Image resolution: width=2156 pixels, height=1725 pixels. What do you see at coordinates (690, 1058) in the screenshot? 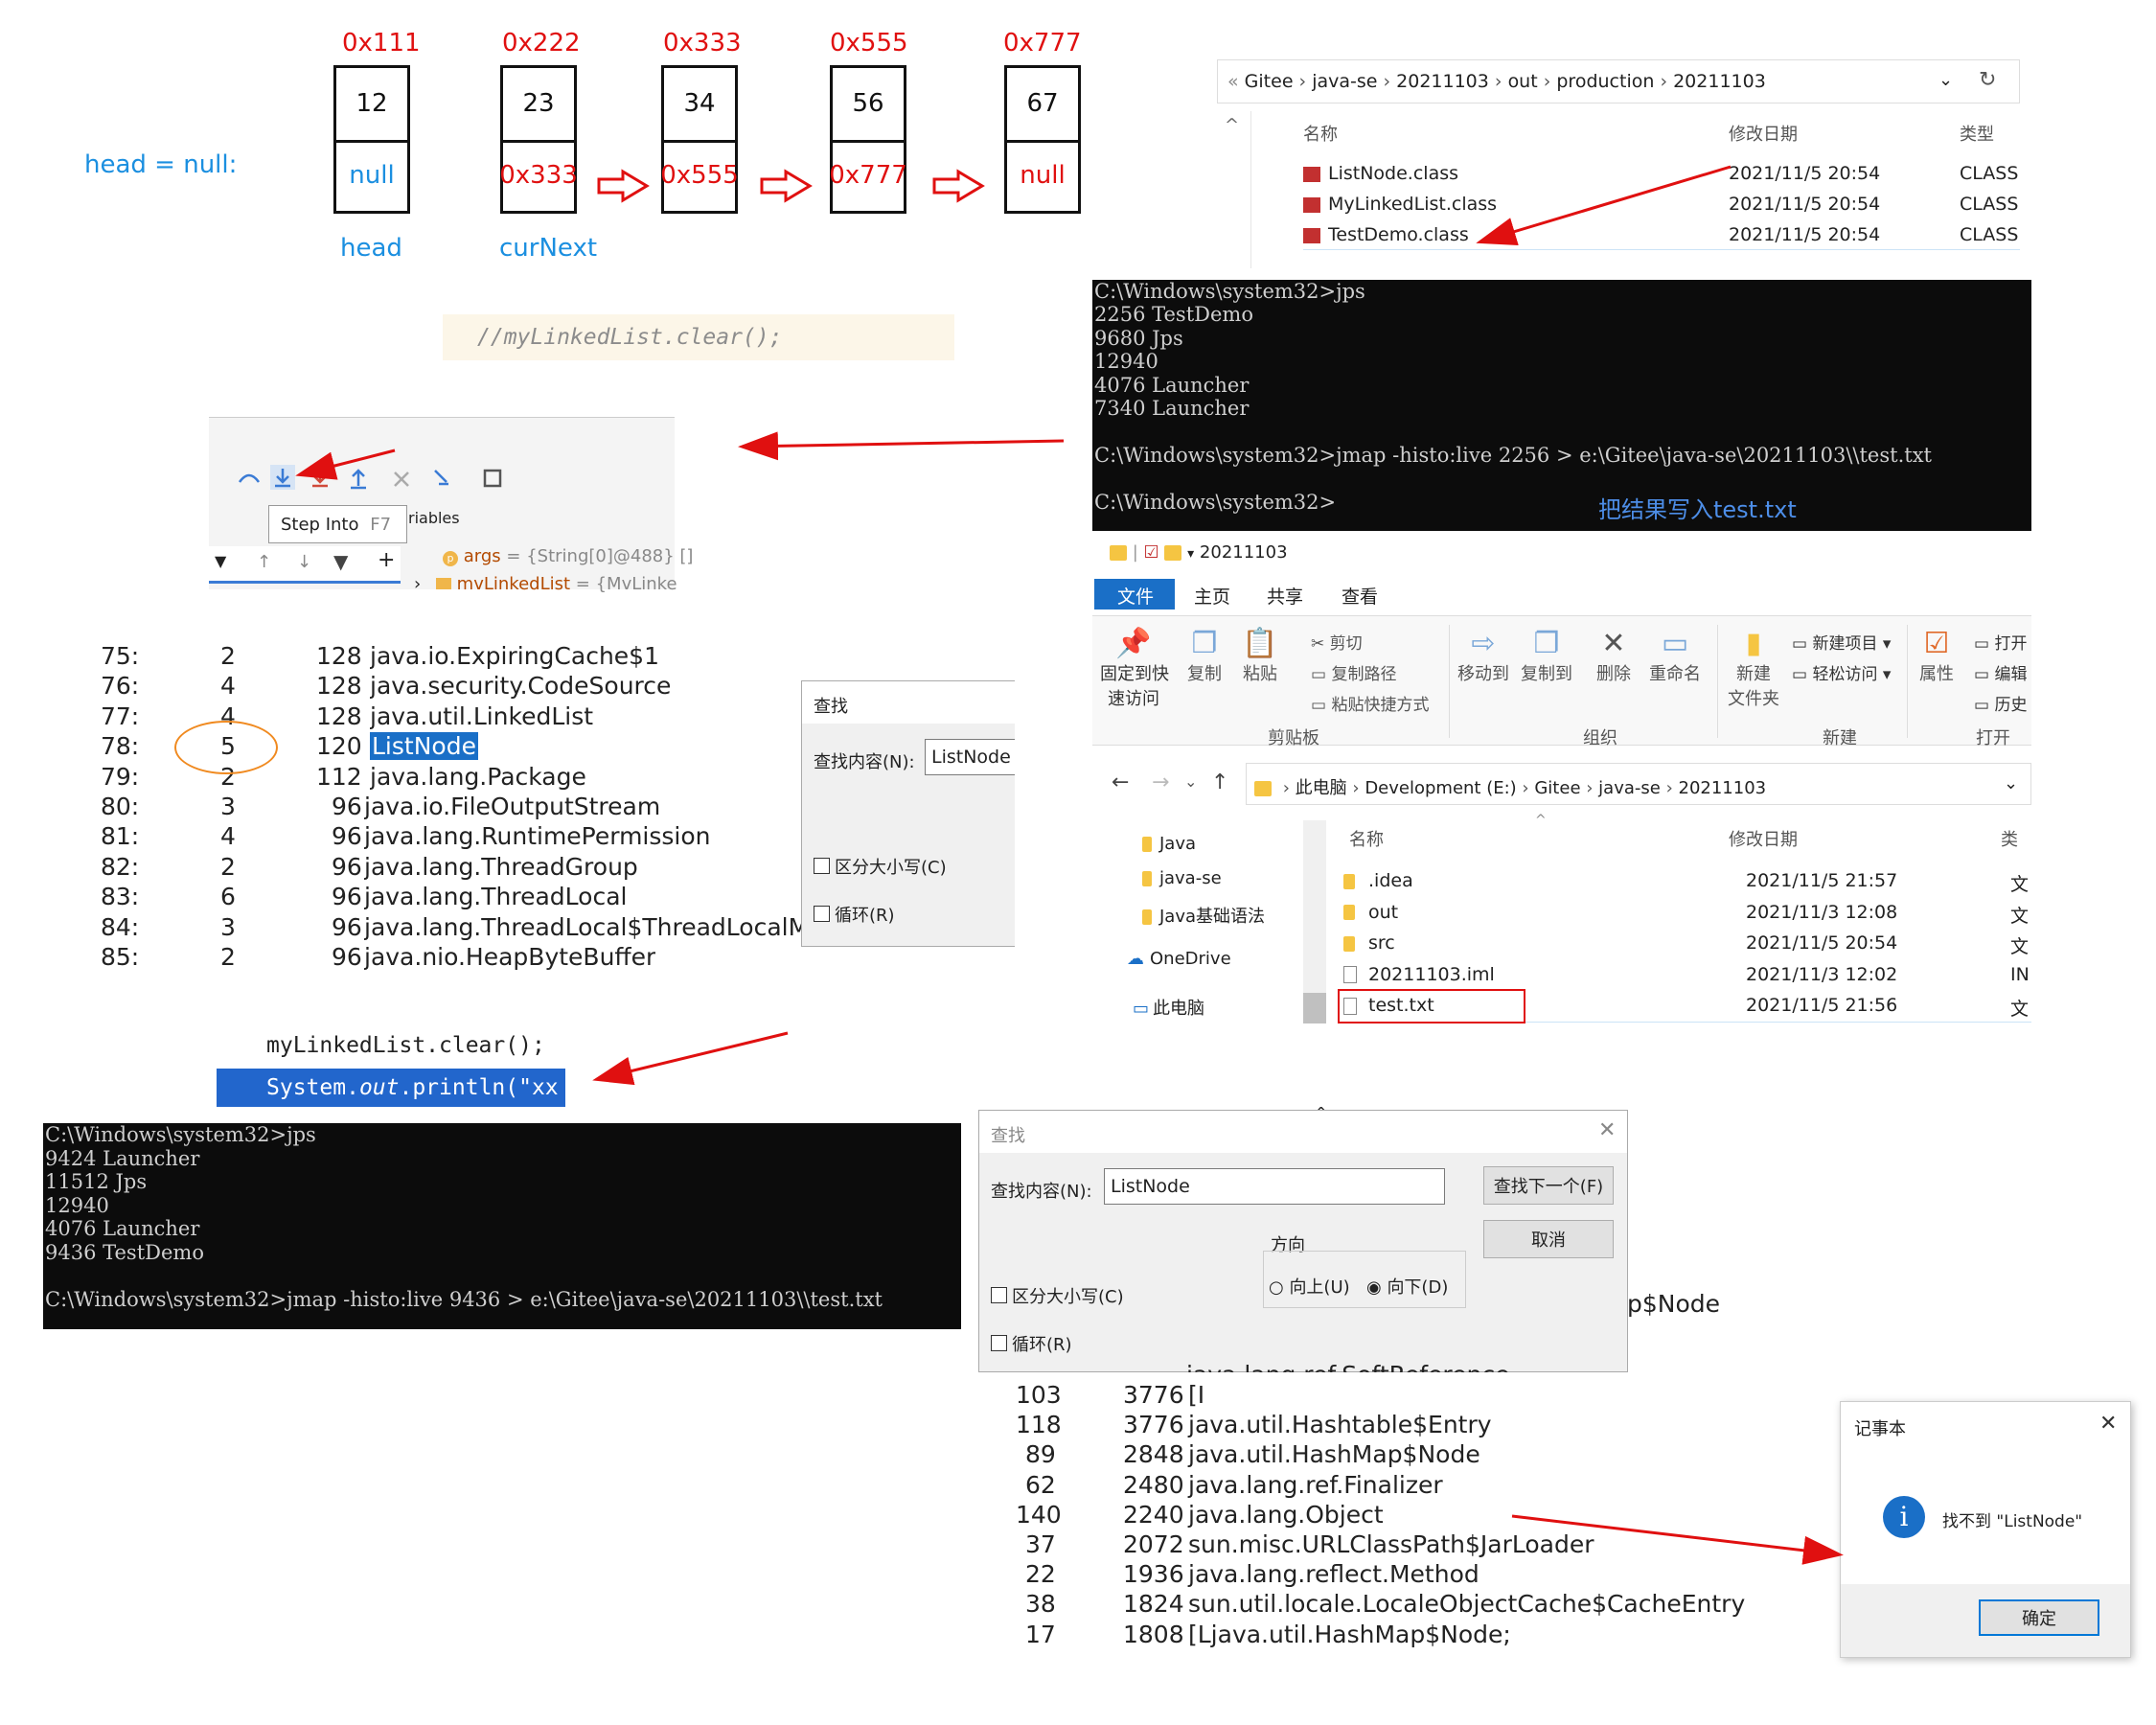
I see `arrow-to-println` at bounding box center [690, 1058].